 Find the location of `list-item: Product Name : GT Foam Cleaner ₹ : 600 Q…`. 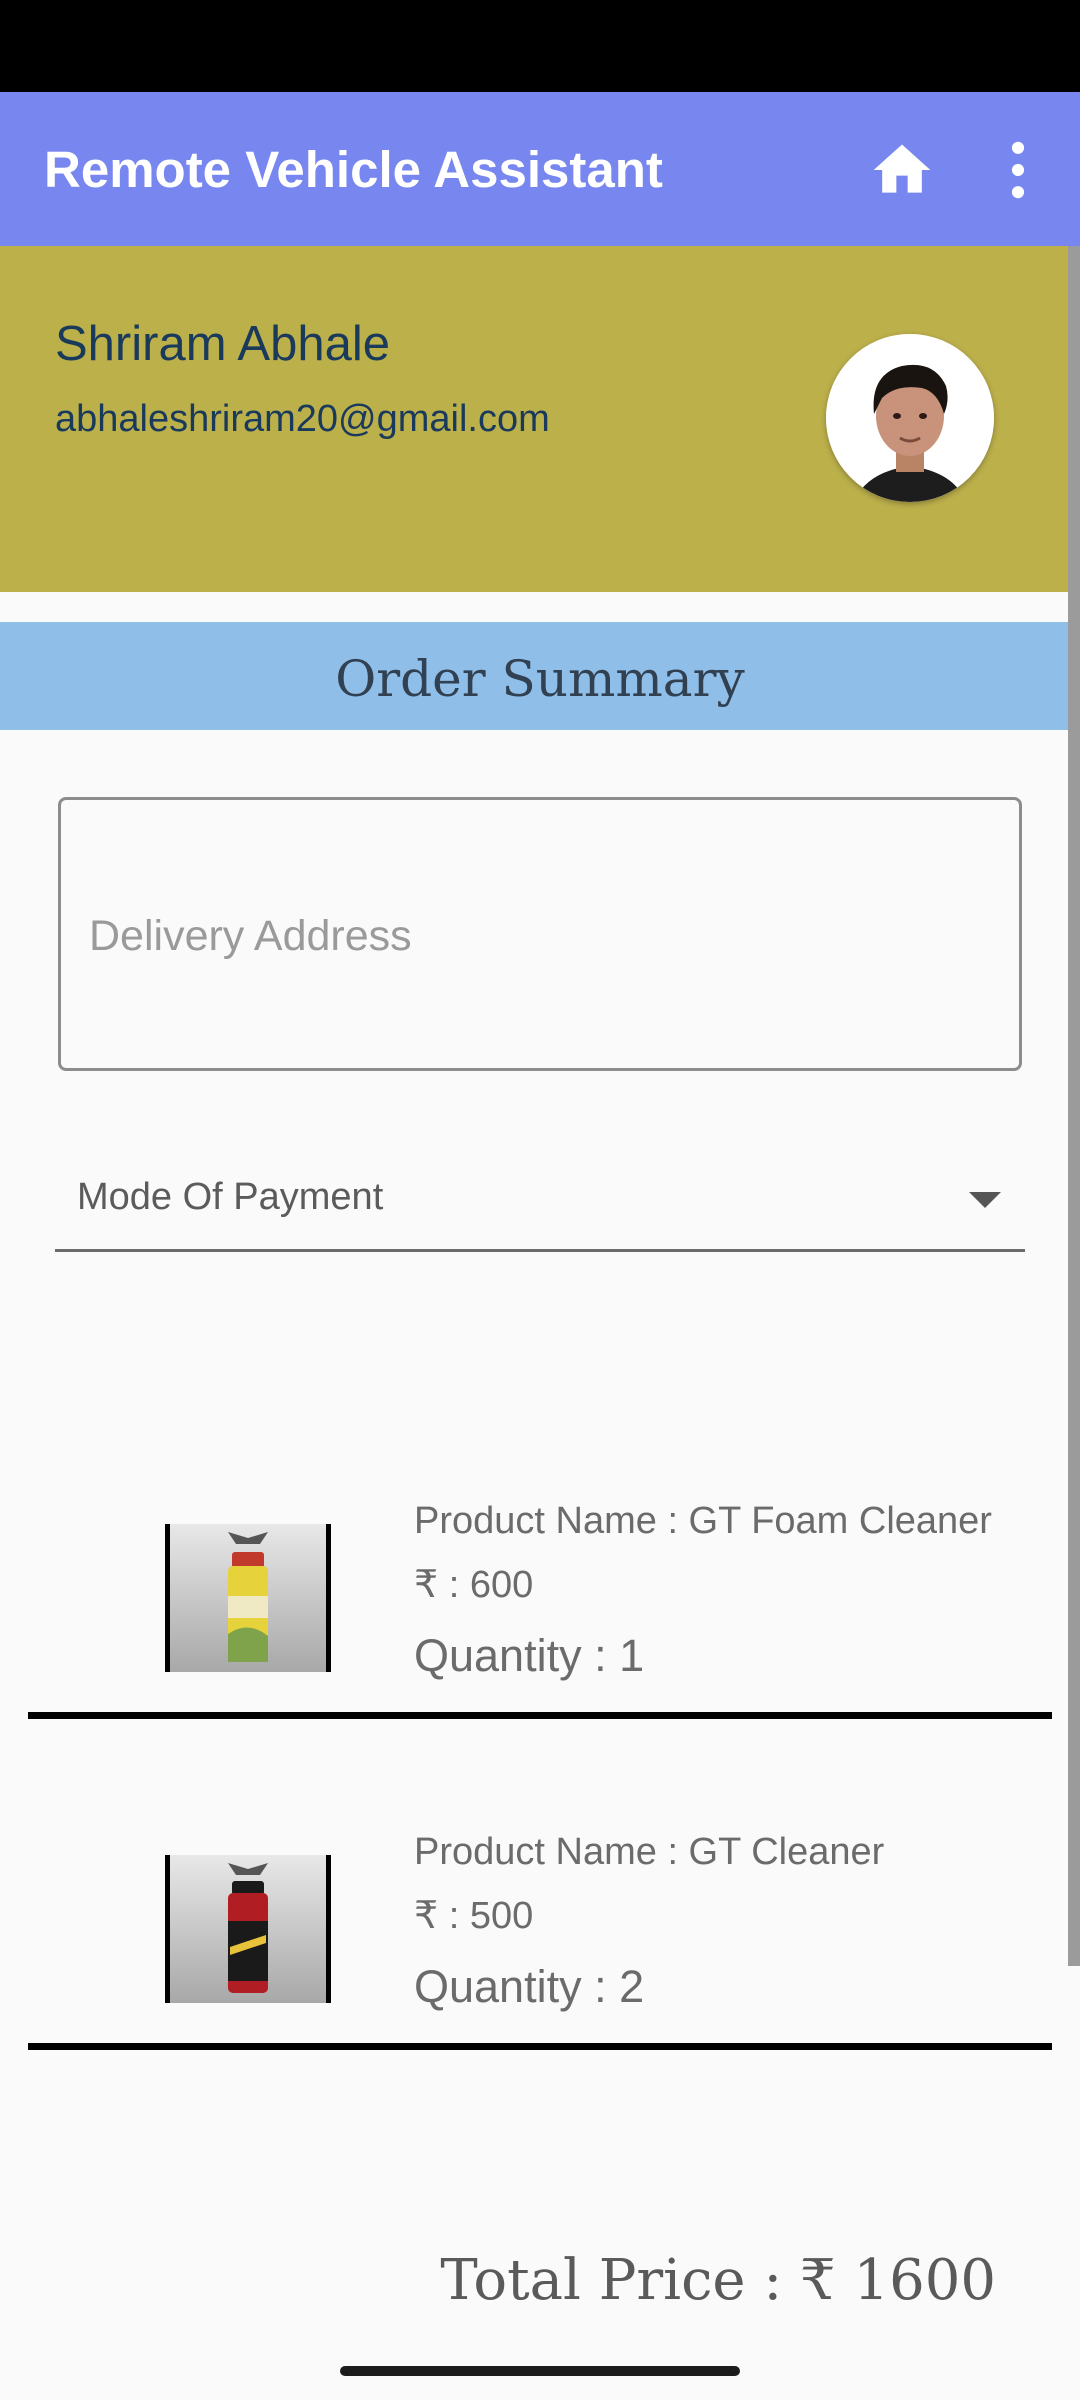

list-item: Product Name : GT Foam Cleaner ₹ : 600 Q… is located at coordinates (540, 1590).